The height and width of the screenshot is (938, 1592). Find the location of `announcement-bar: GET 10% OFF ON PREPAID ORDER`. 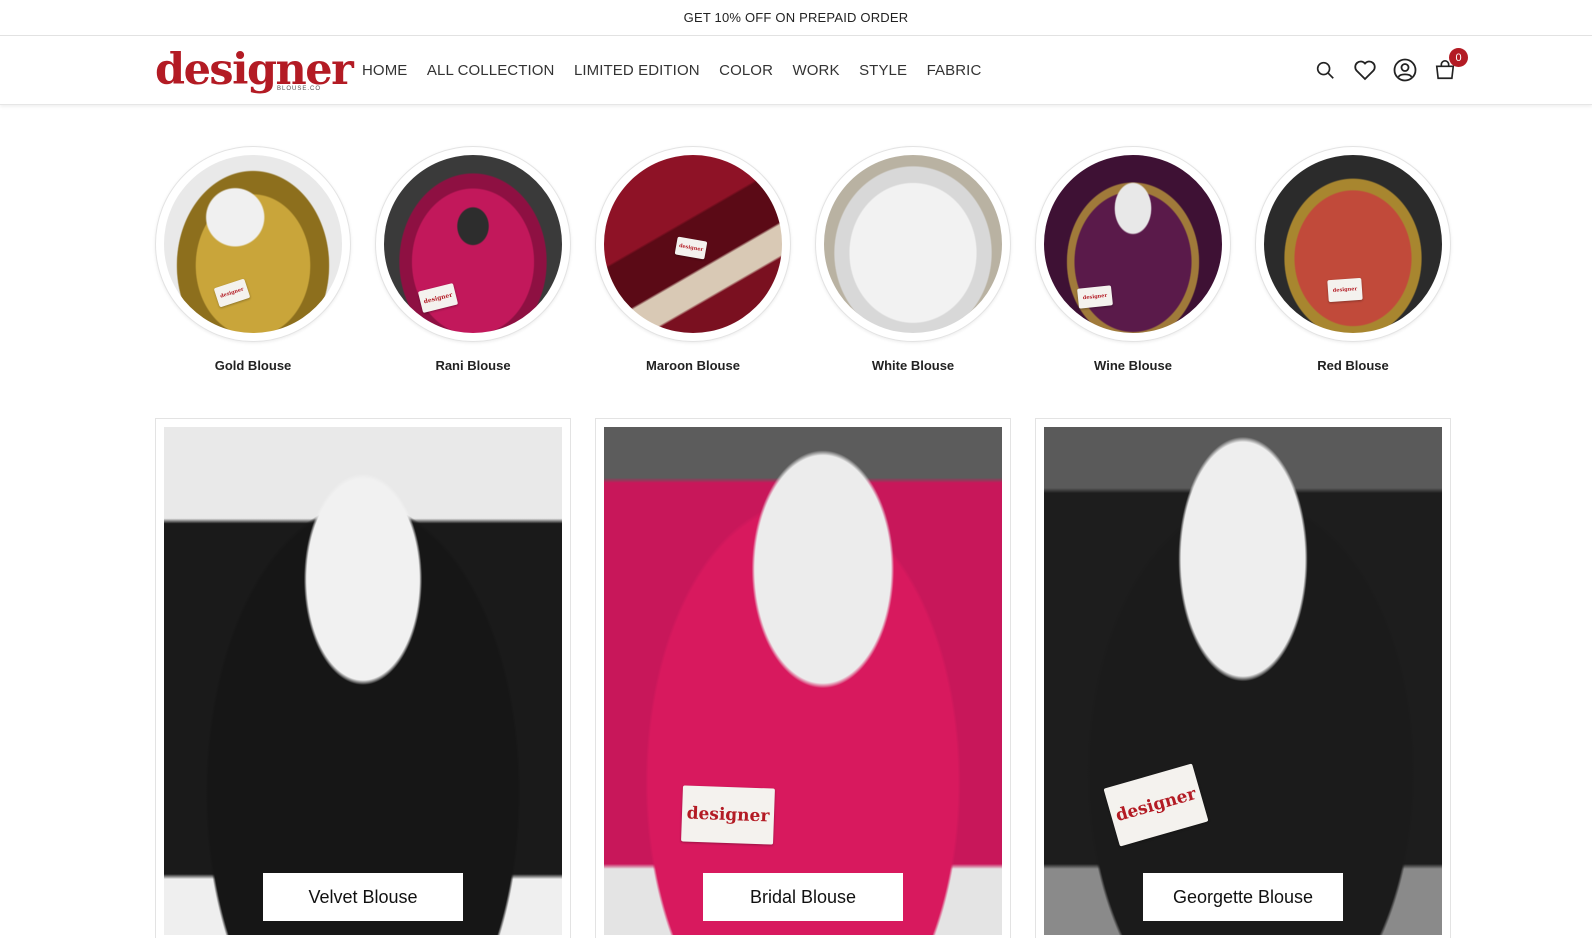

announcement-bar: GET 10% OFF ON PREPAID ORDER is located at coordinates (796, 18).